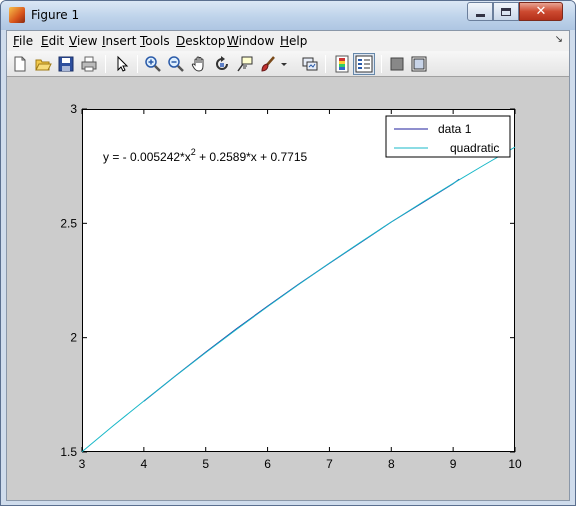 The height and width of the screenshot is (506, 576). Describe the element at coordinates (329, 464) in the screenshot. I see `x-tick-label: 7` at that location.